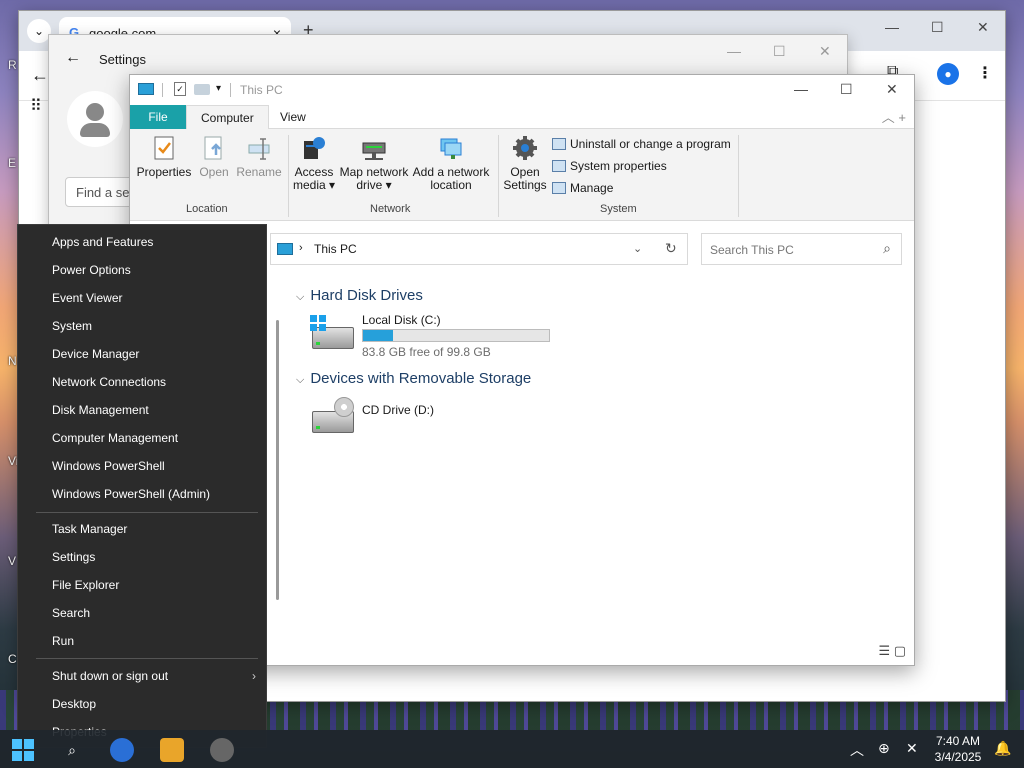  What do you see at coordinates (479, 249) in the screenshot?
I see `address-bar: › This PC ⌄ ↻` at bounding box center [479, 249].